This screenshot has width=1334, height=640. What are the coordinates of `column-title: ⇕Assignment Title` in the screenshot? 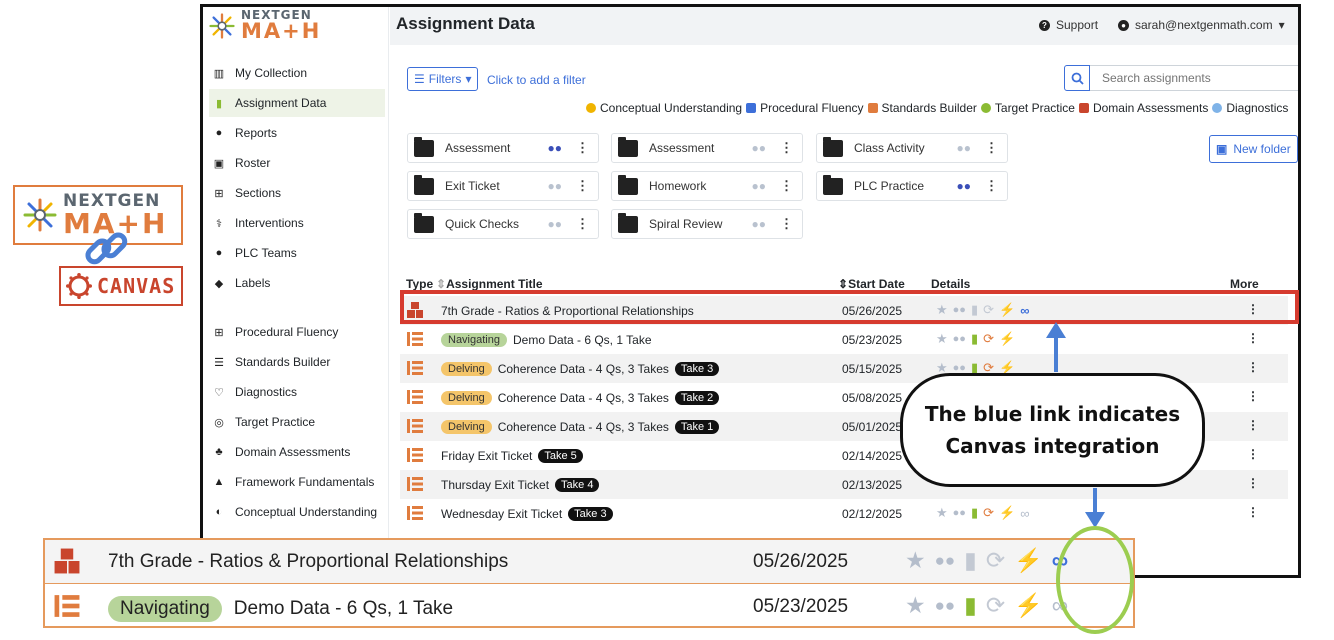 It's located at (489, 284).